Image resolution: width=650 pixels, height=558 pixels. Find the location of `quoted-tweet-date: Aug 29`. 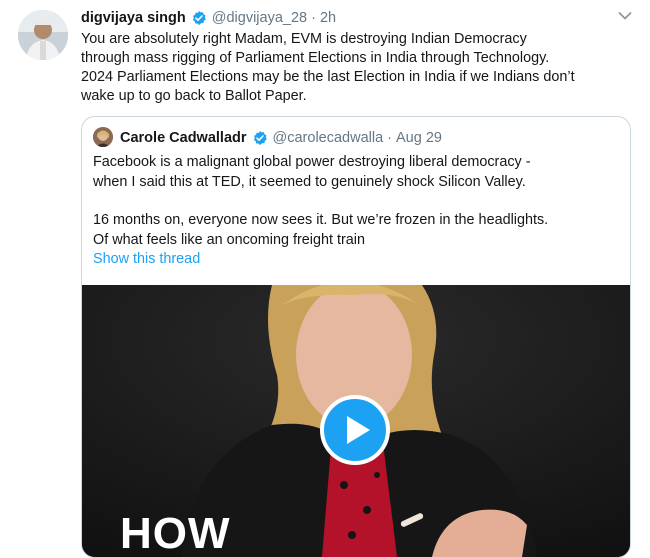

quoted-tweet-date: Aug 29 is located at coordinates (419, 138).